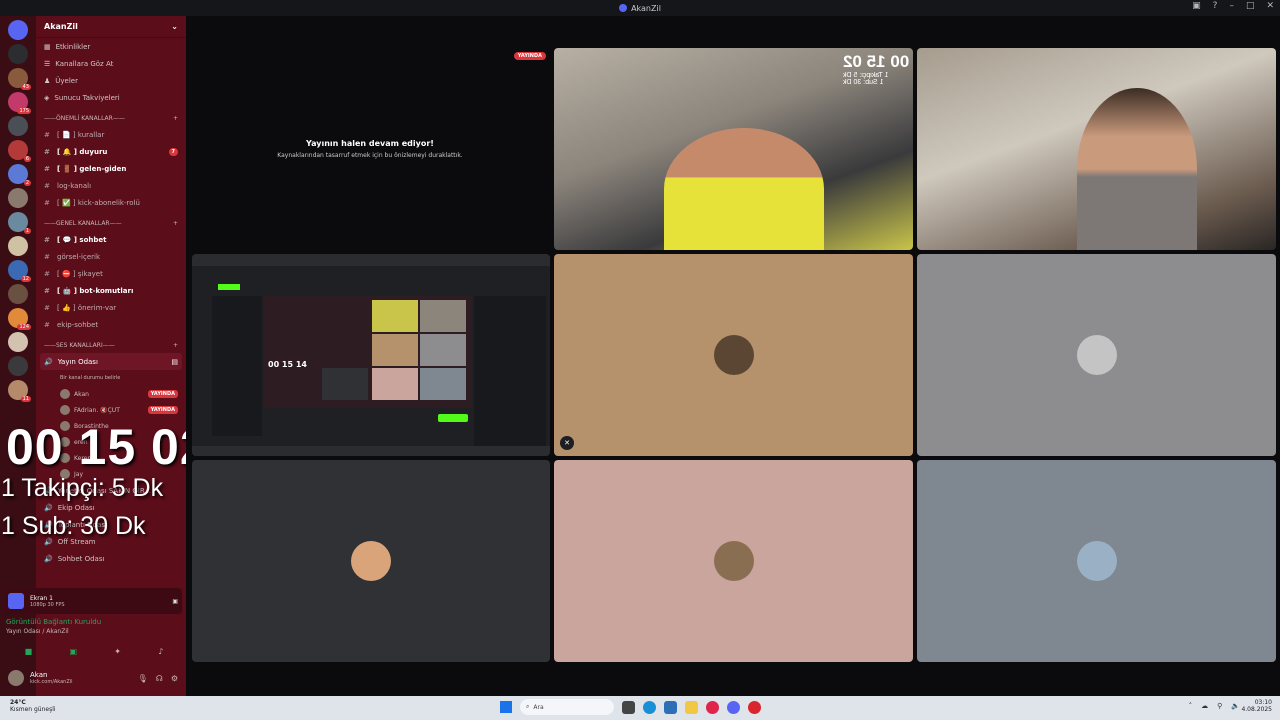 The image size is (1280, 720). Describe the element at coordinates (73, 651) in the screenshot. I see `screen-share-icon: ▣` at that location.